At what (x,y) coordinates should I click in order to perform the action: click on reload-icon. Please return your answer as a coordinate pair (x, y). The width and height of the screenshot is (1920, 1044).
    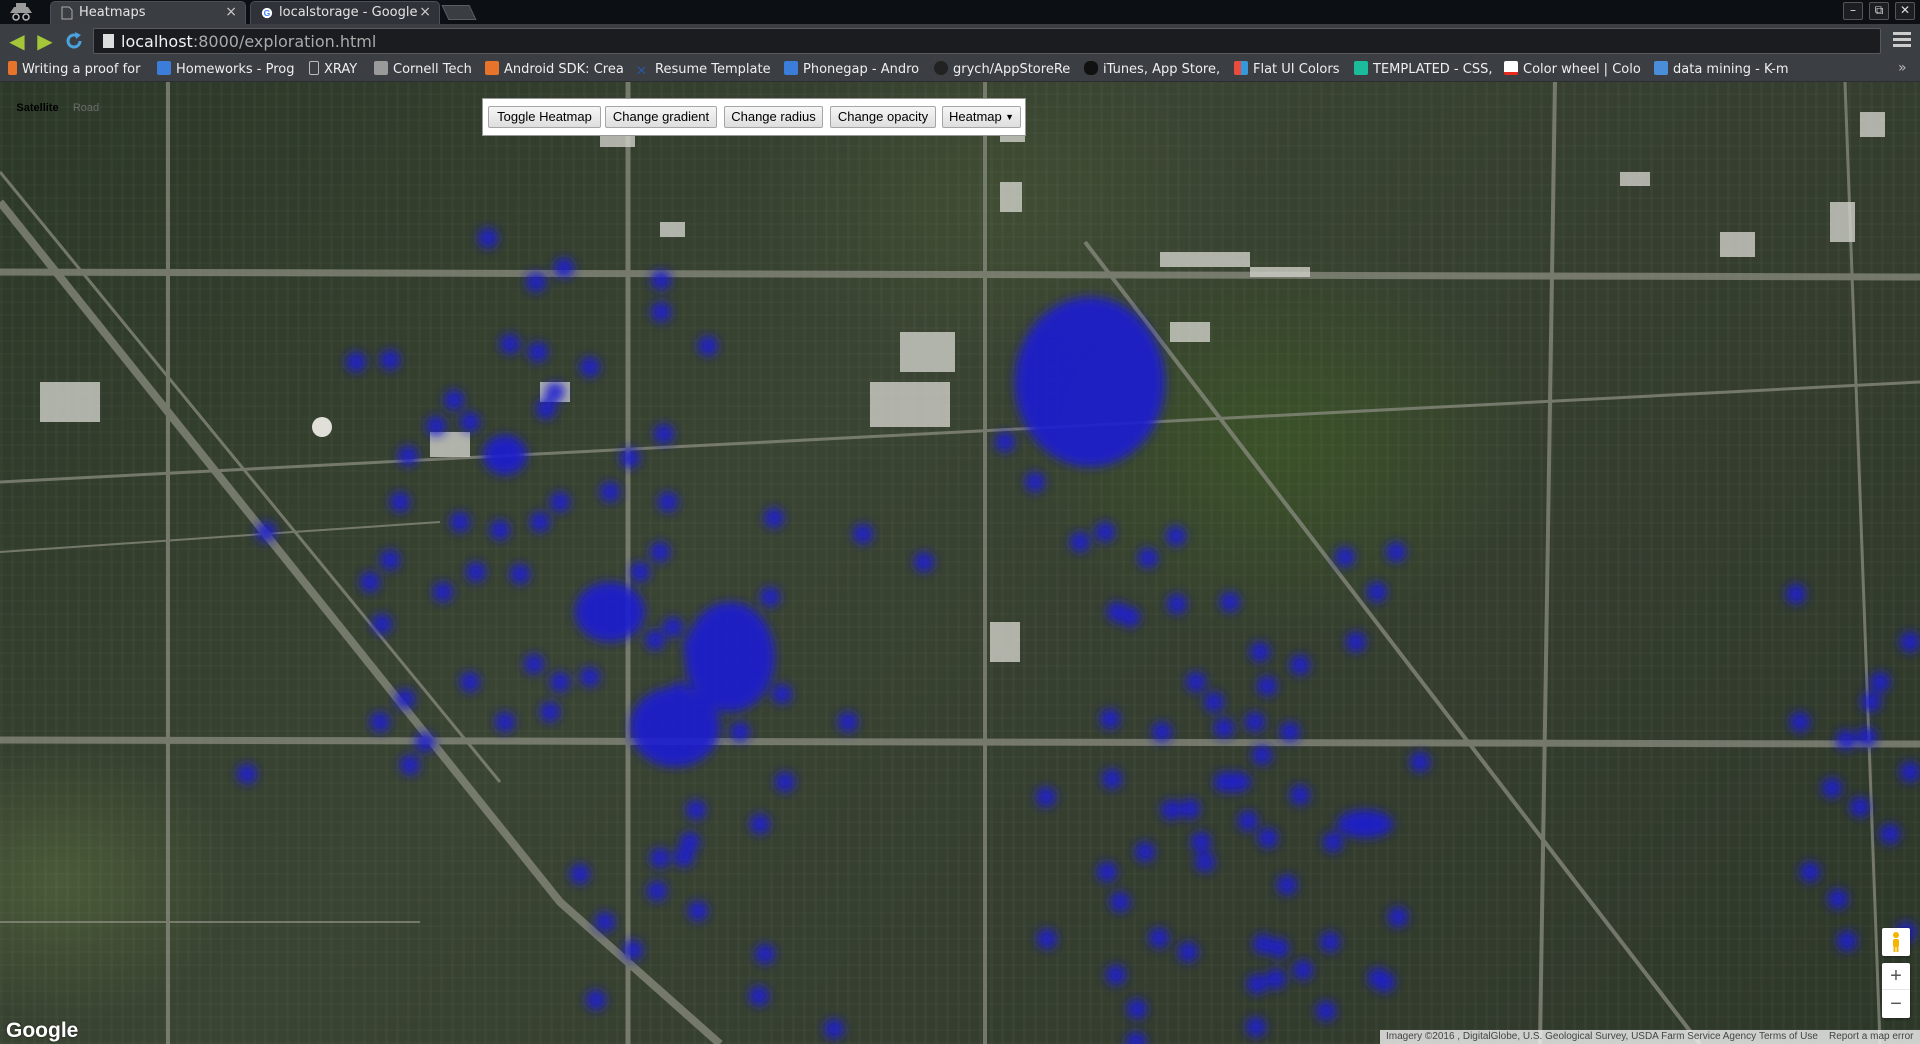
    Looking at the image, I should click on (74, 41).